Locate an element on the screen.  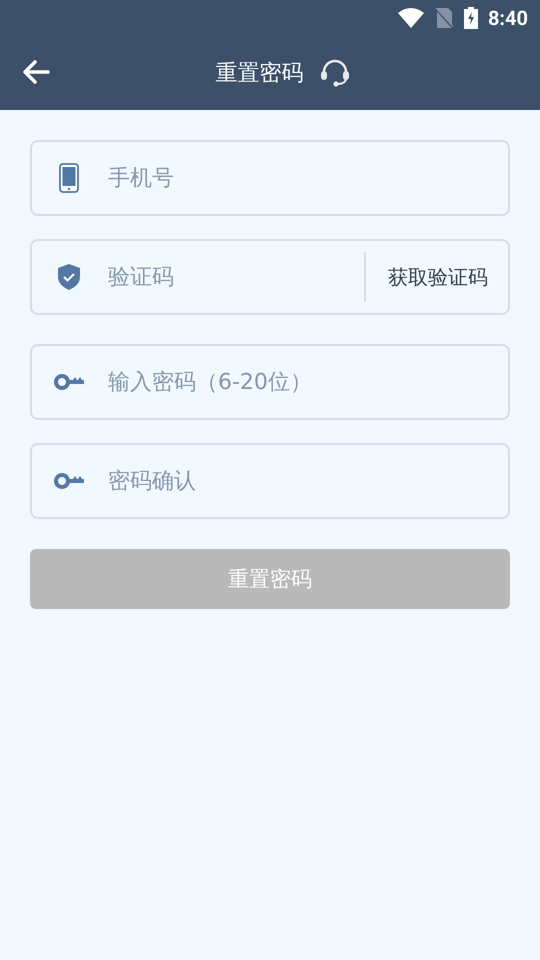
phone-icon is located at coordinates (69, 178).